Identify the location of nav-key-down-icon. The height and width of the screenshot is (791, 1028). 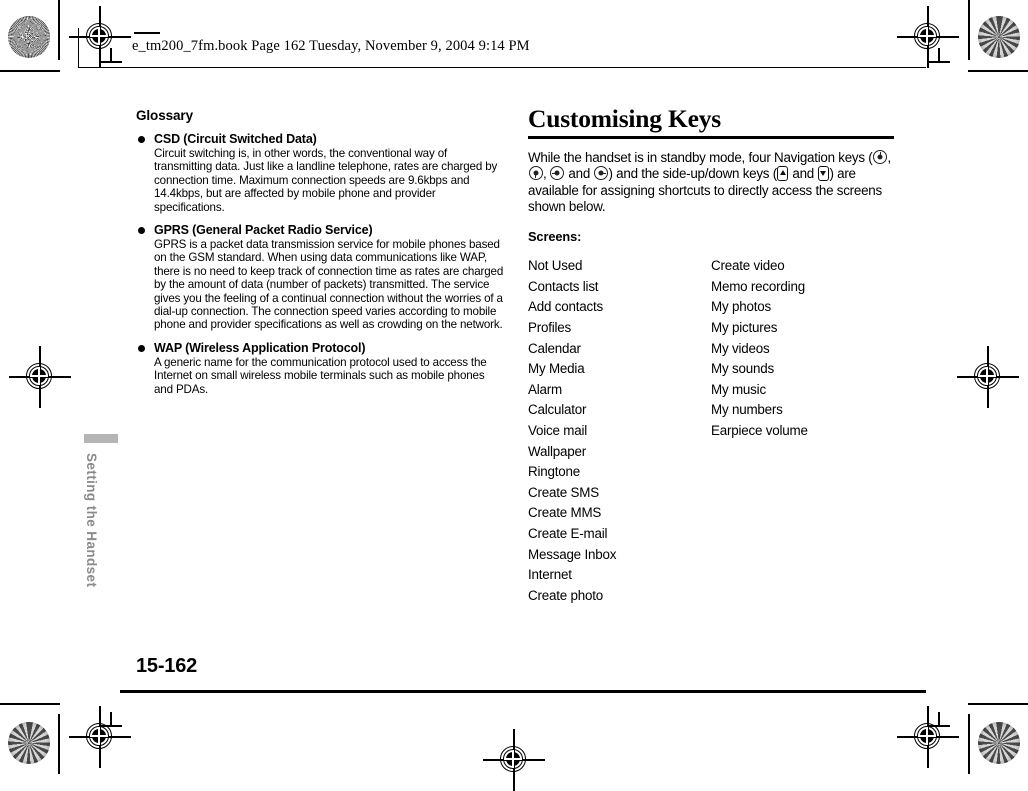
(535, 173).